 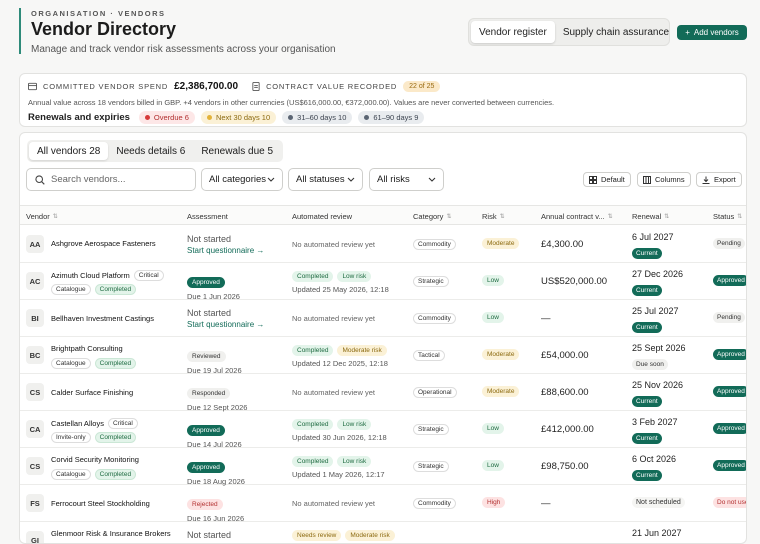 What do you see at coordinates (150, 151) in the screenshot?
I see `tab-needs-details: Needs details 6` at bounding box center [150, 151].